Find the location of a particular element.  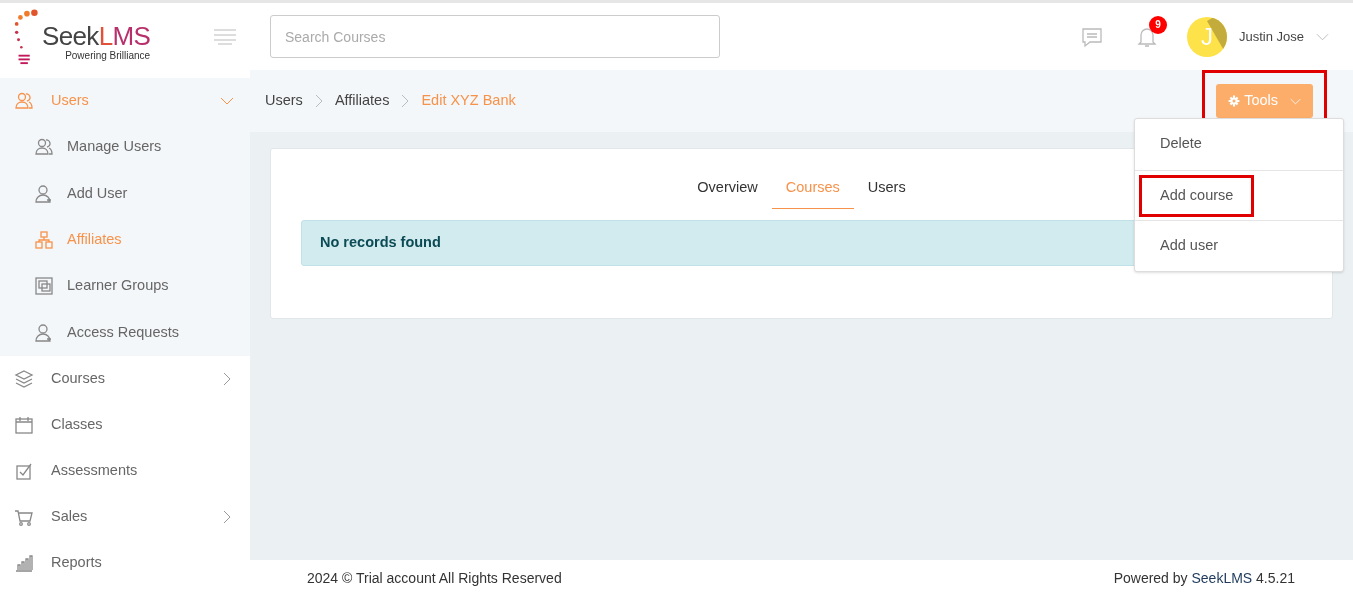

menu-item: Add user is located at coordinates (1189, 246).